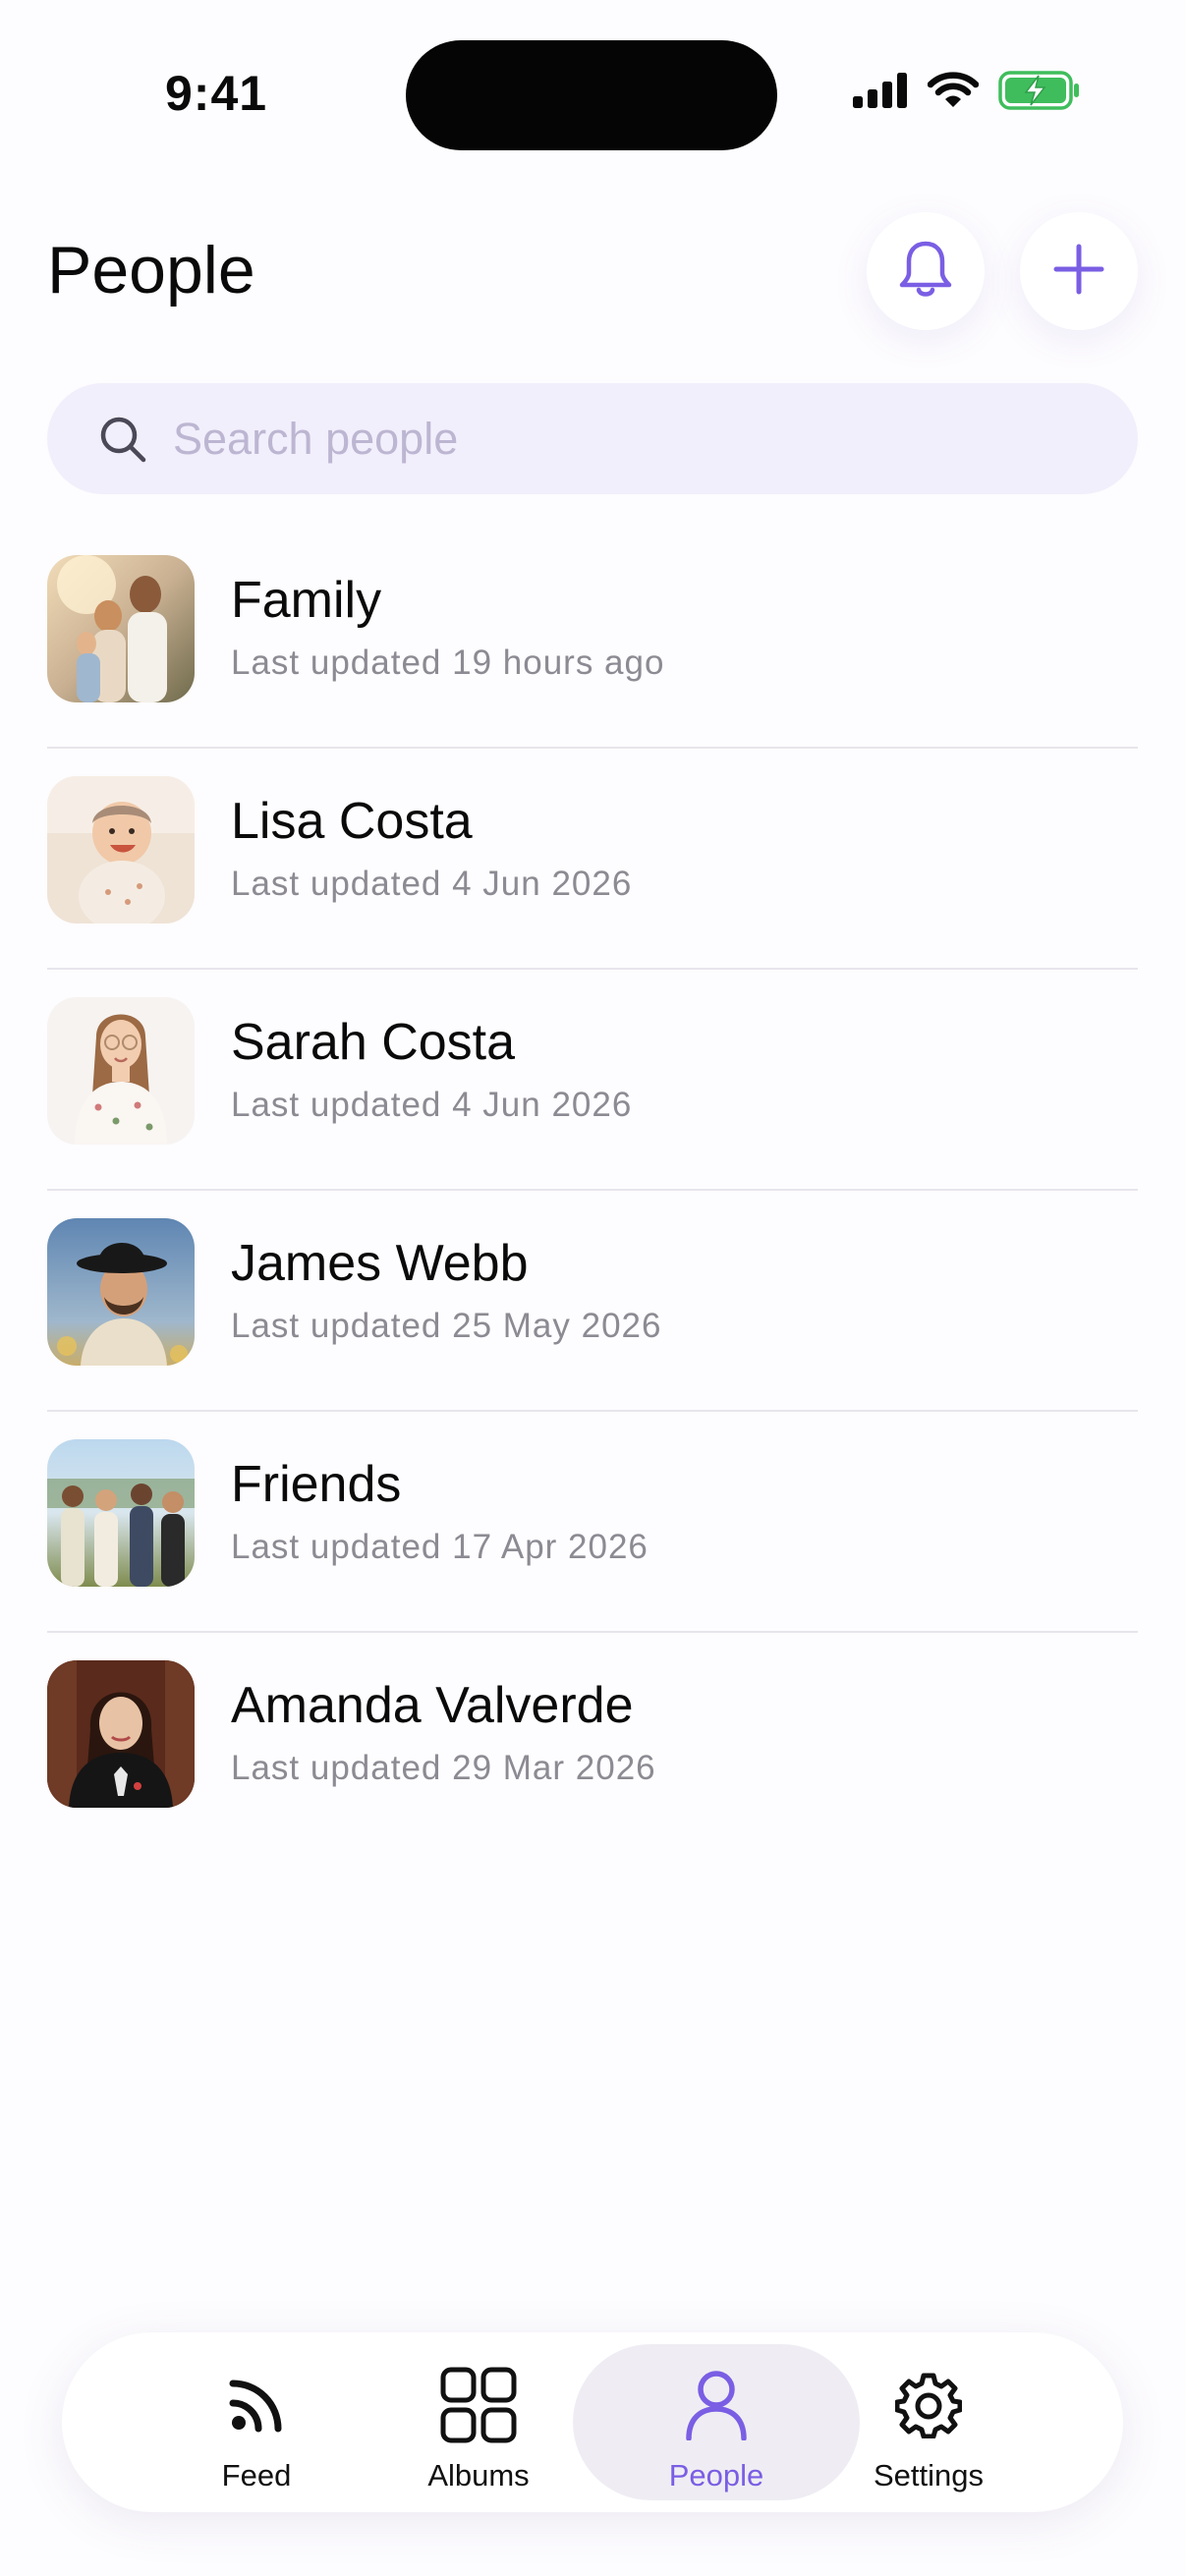 The image size is (1185, 2576). I want to click on person-name: Amanda Valverde, so click(433, 1705).